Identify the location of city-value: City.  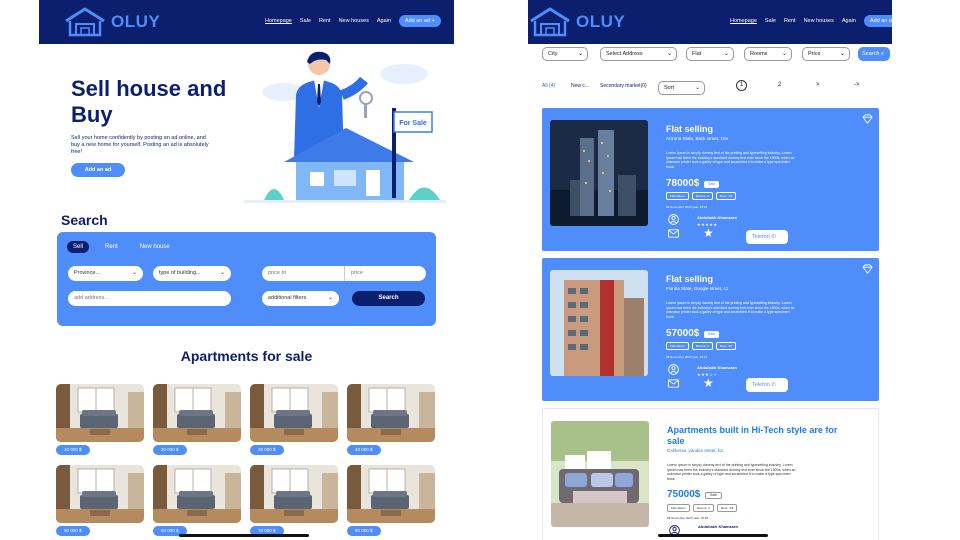
(553, 54).